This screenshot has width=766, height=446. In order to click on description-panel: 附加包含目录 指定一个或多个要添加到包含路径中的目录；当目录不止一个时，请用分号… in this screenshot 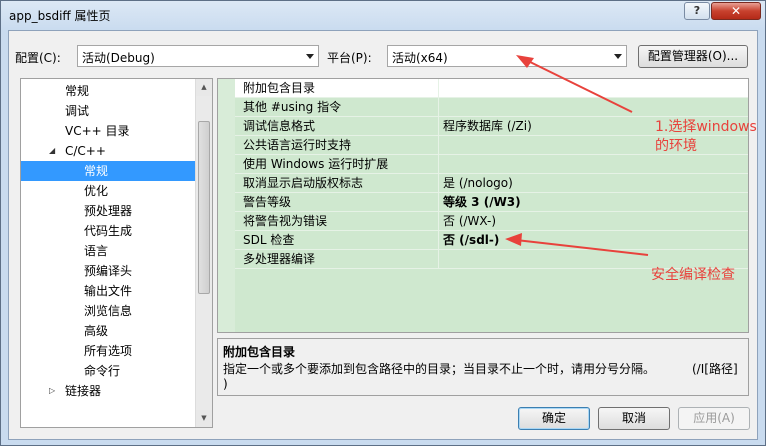, I will do `click(483, 367)`.